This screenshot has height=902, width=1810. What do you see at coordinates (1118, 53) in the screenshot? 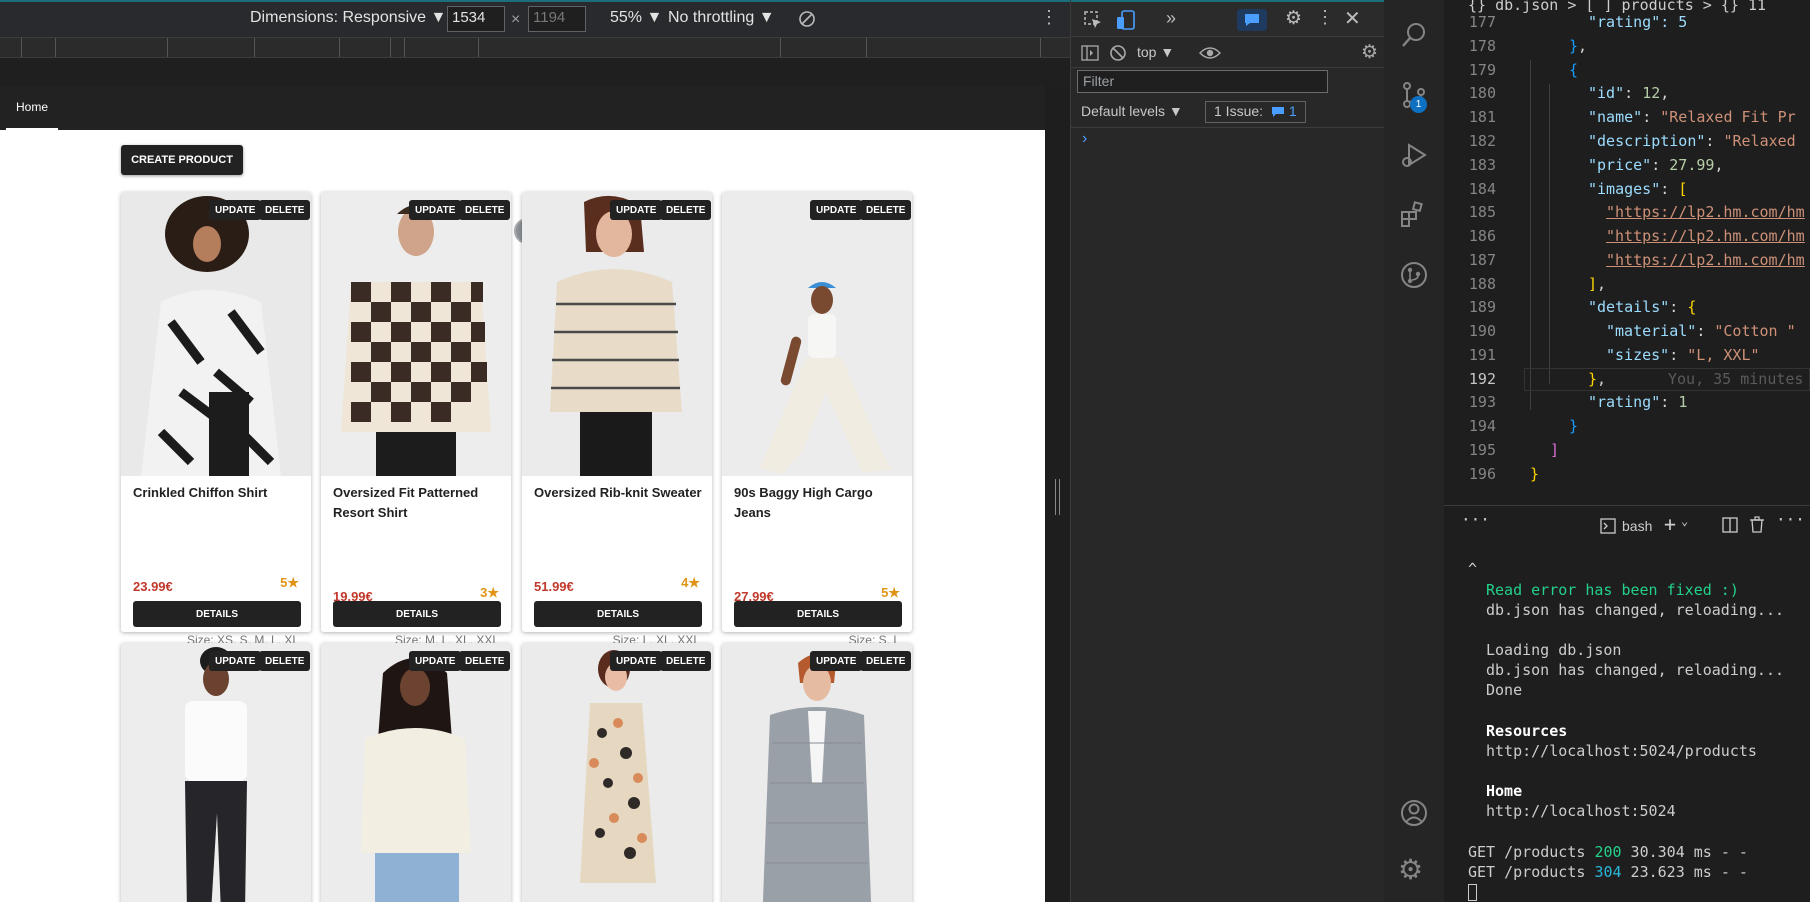
I see `clear-console-icon` at bounding box center [1118, 53].